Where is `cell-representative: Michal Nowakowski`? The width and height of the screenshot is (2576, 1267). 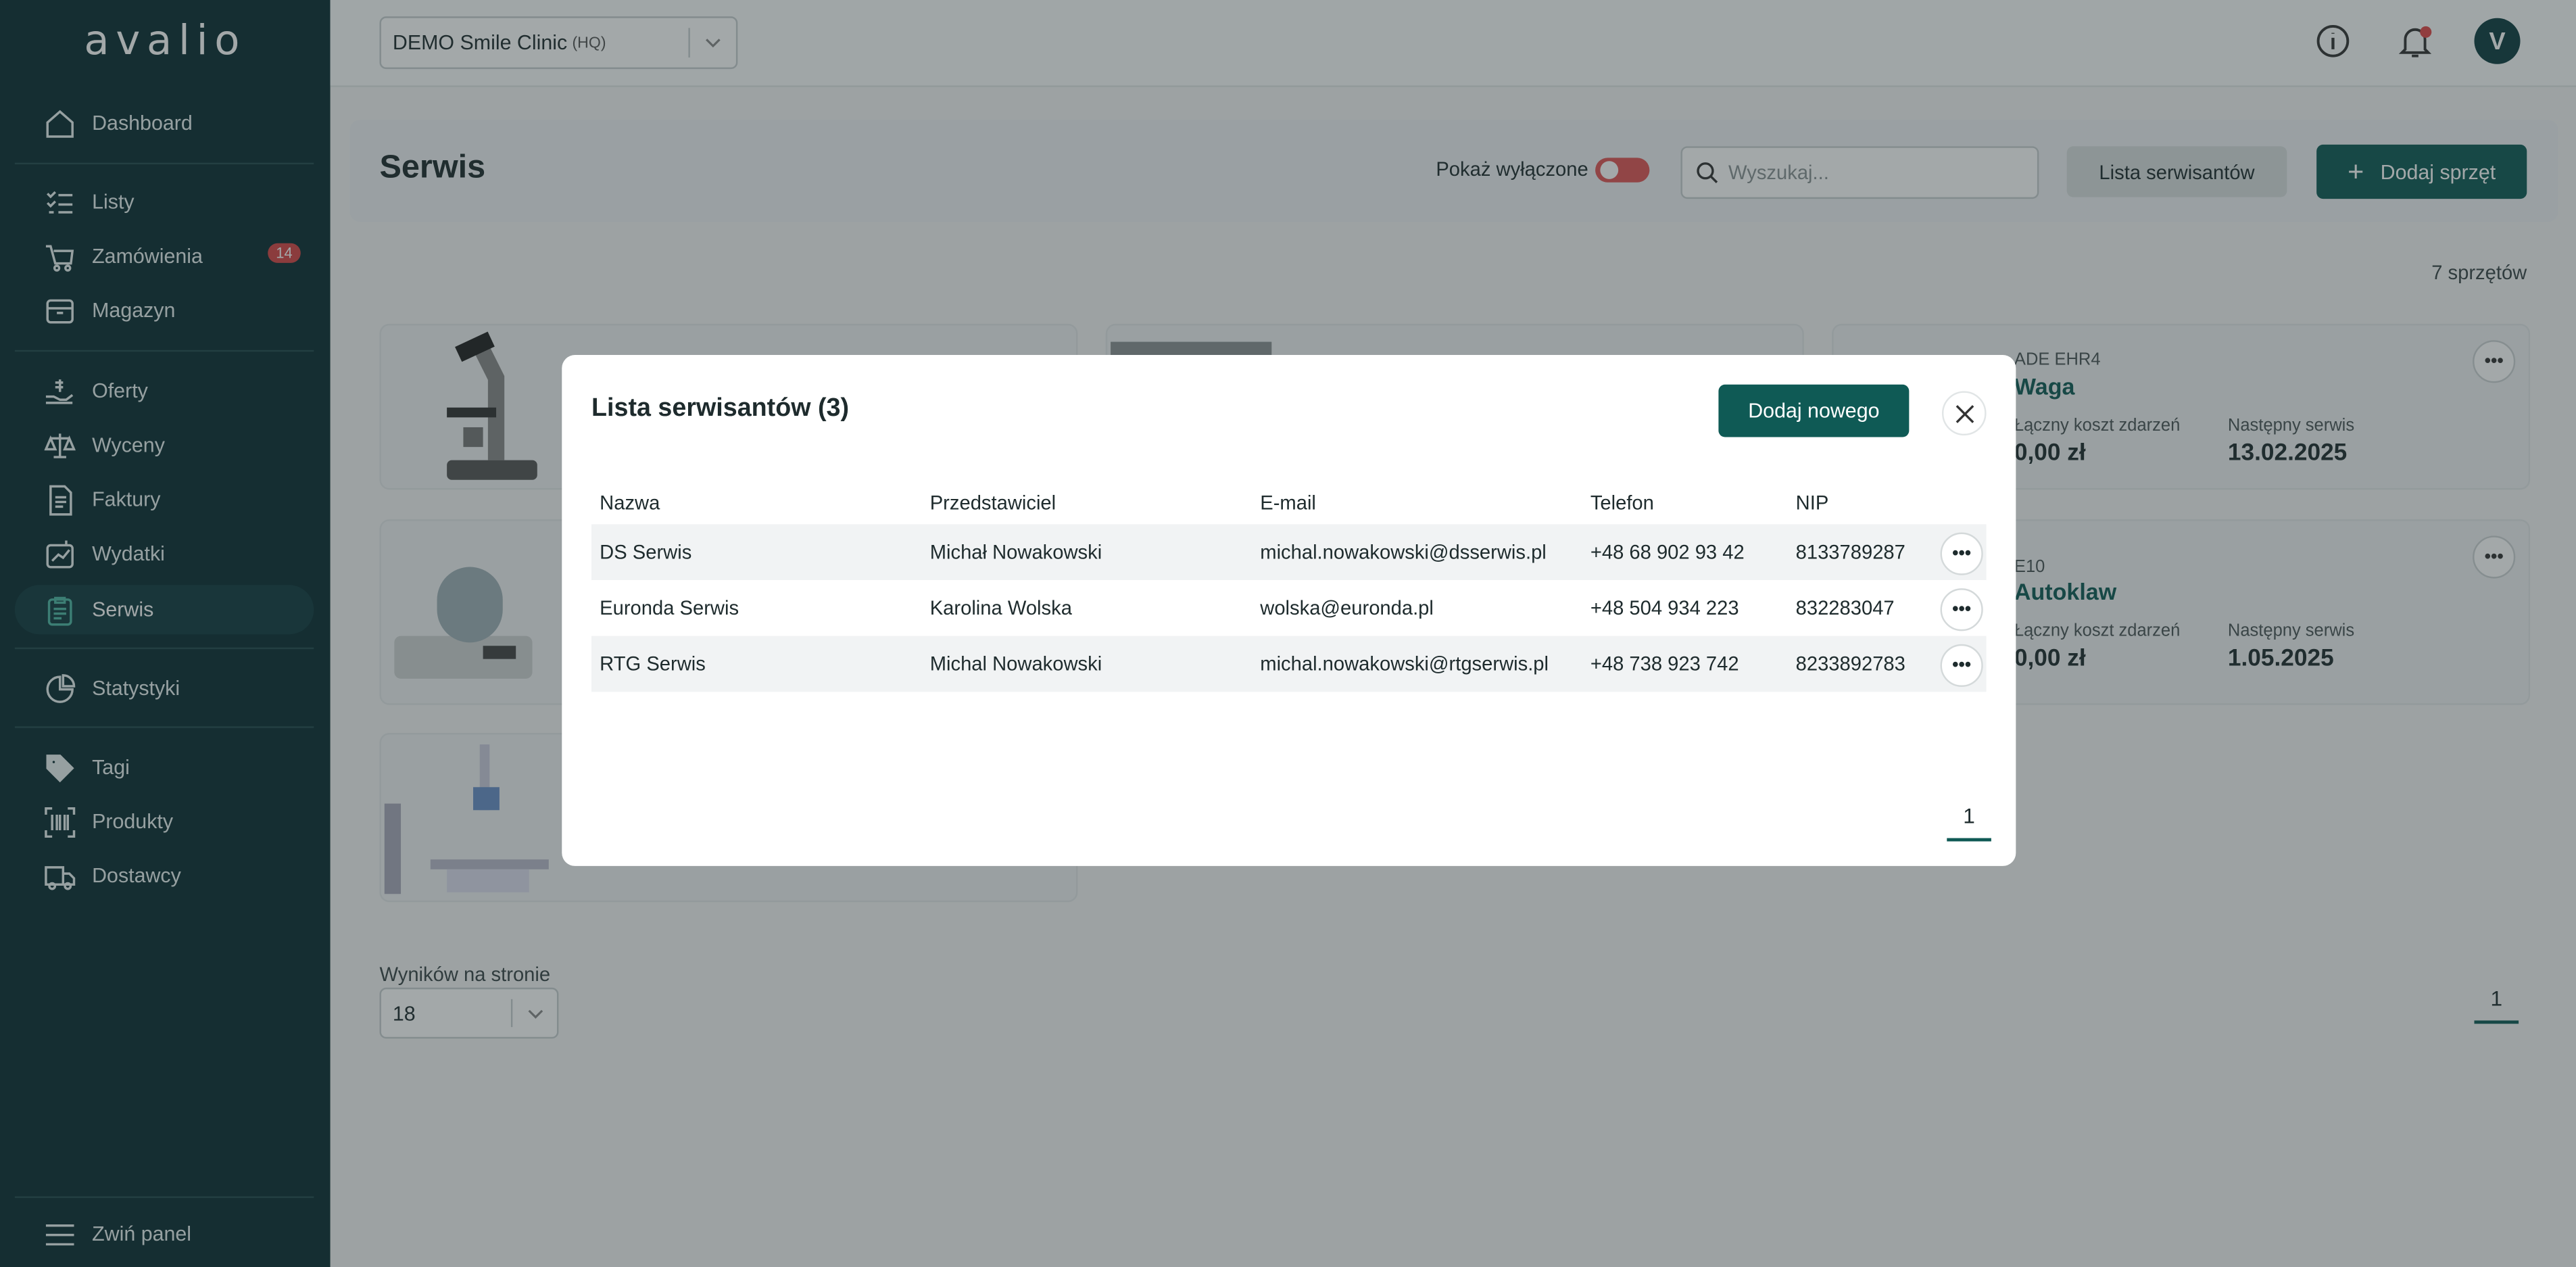 cell-representative: Michal Nowakowski is located at coordinates (1016, 663).